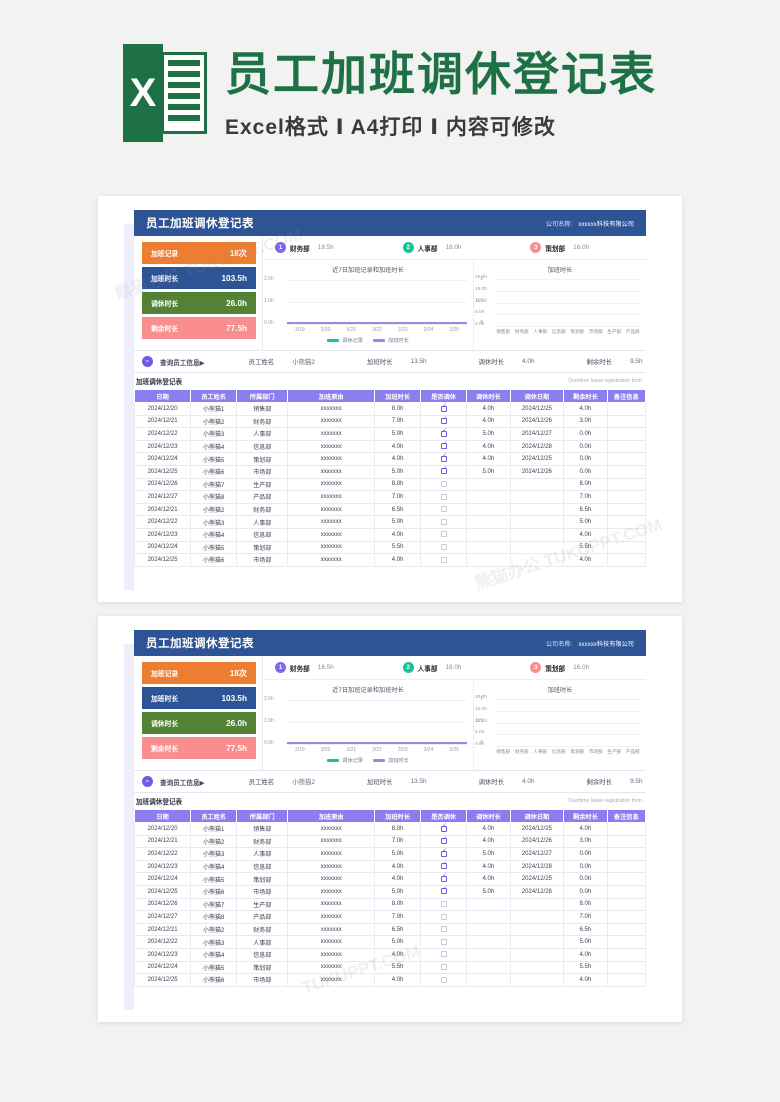 The image size is (780, 1102). What do you see at coordinates (444, 816) in the screenshot?
I see `table-header-cell: 是否调休` at bounding box center [444, 816].